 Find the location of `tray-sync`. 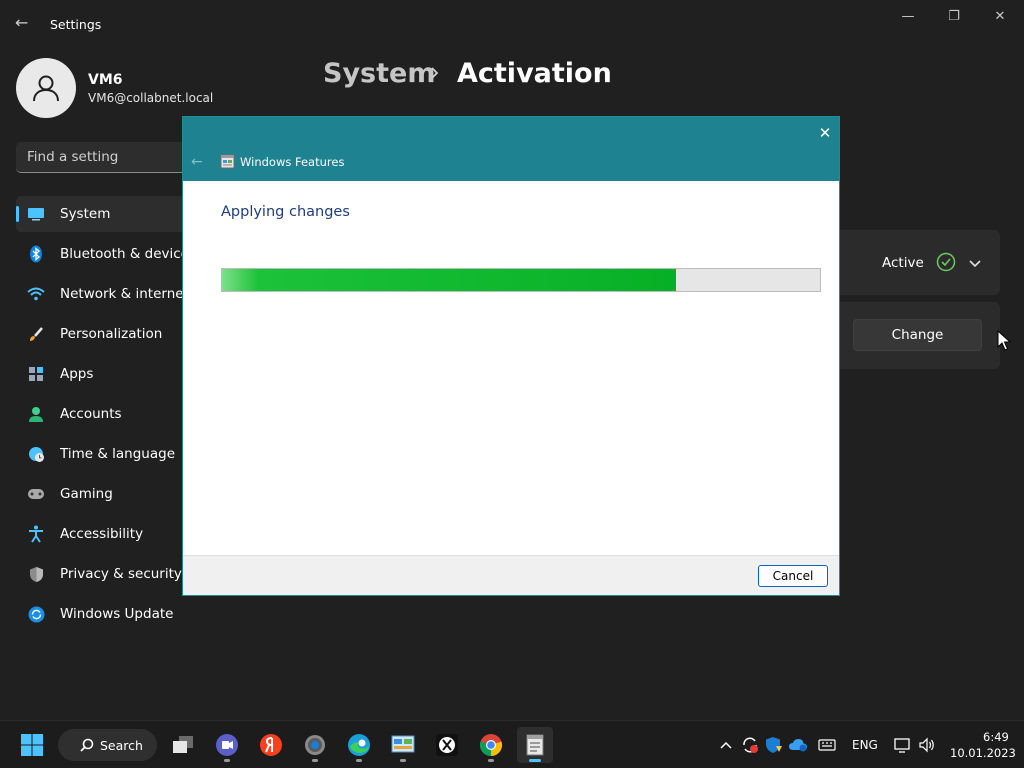

tray-sync is located at coordinates (750, 745).